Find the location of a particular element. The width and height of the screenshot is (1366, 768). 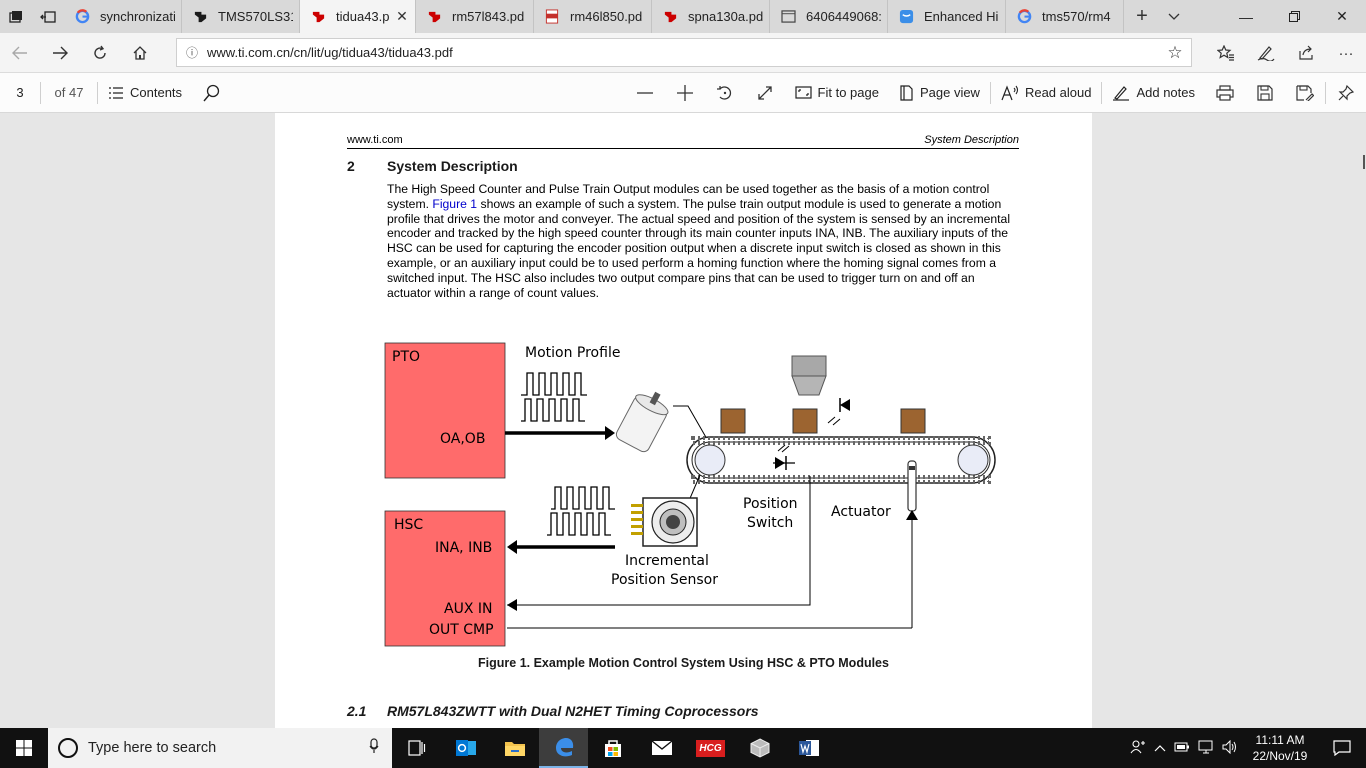

microphone-icon is located at coordinates (374, 748).